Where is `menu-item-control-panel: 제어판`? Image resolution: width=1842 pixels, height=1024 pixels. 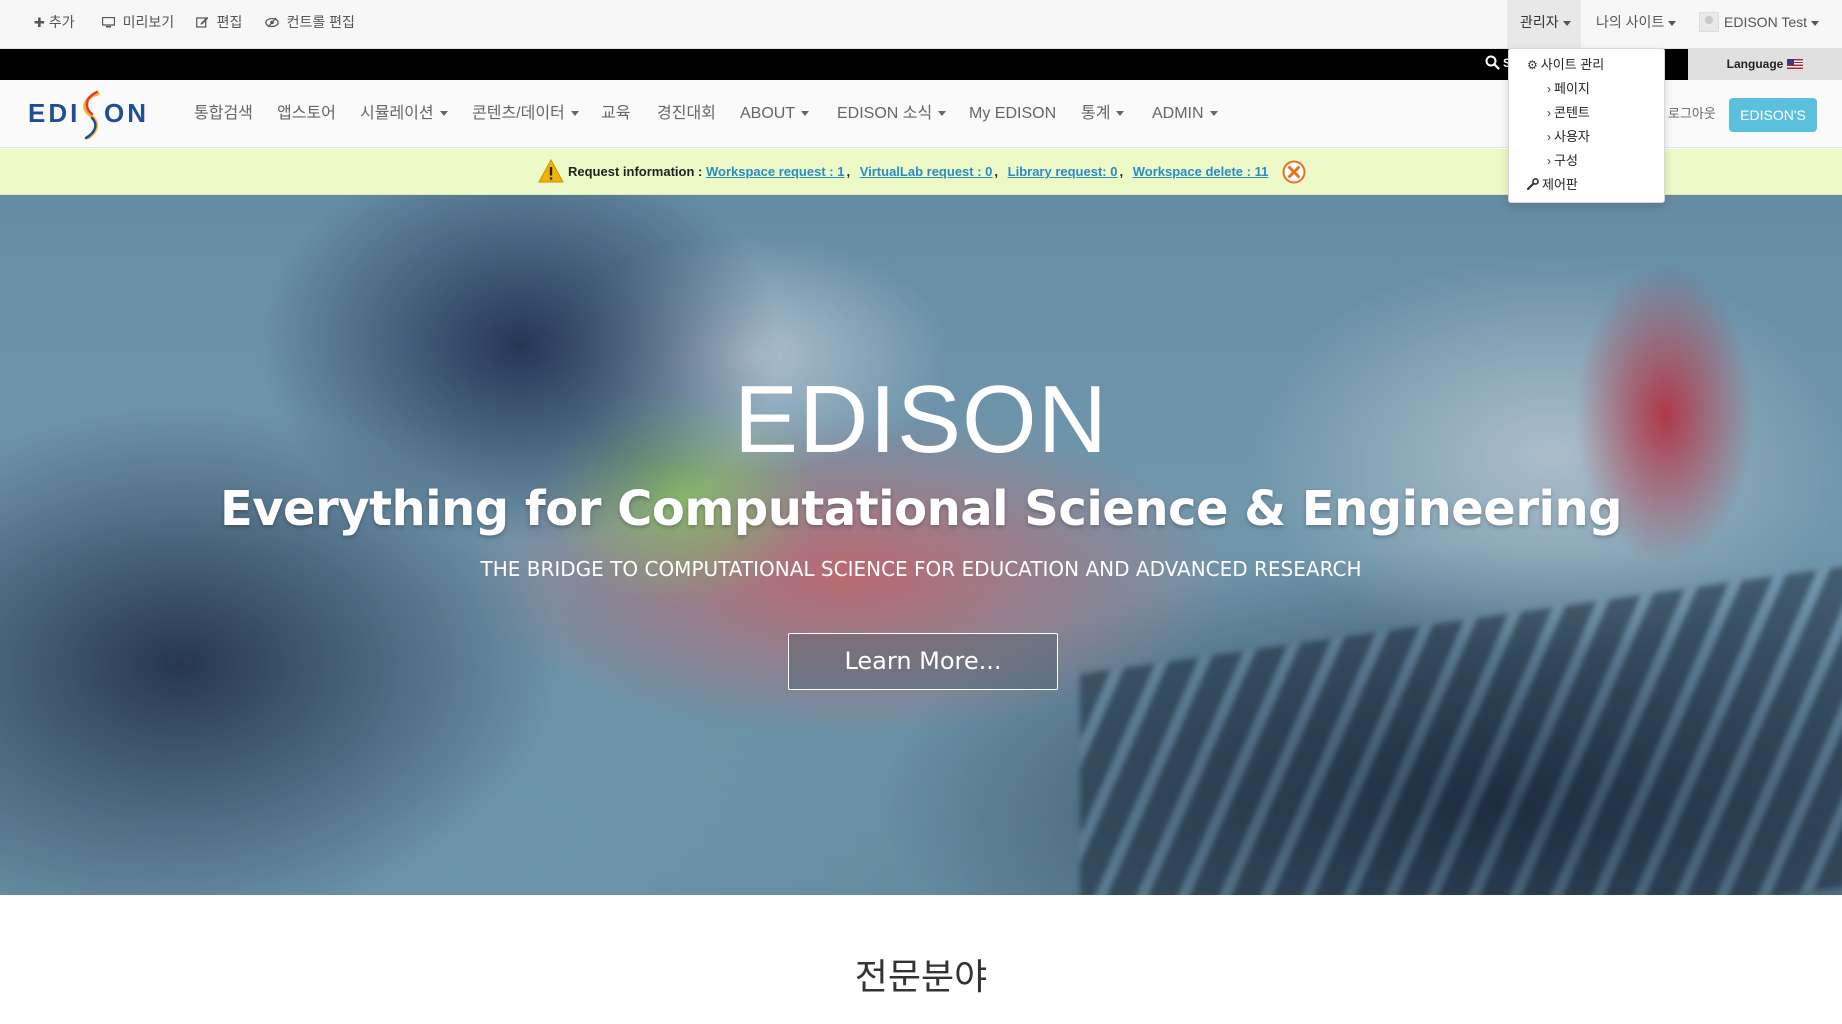 menu-item-control-panel: 제어판 is located at coordinates (1552, 185).